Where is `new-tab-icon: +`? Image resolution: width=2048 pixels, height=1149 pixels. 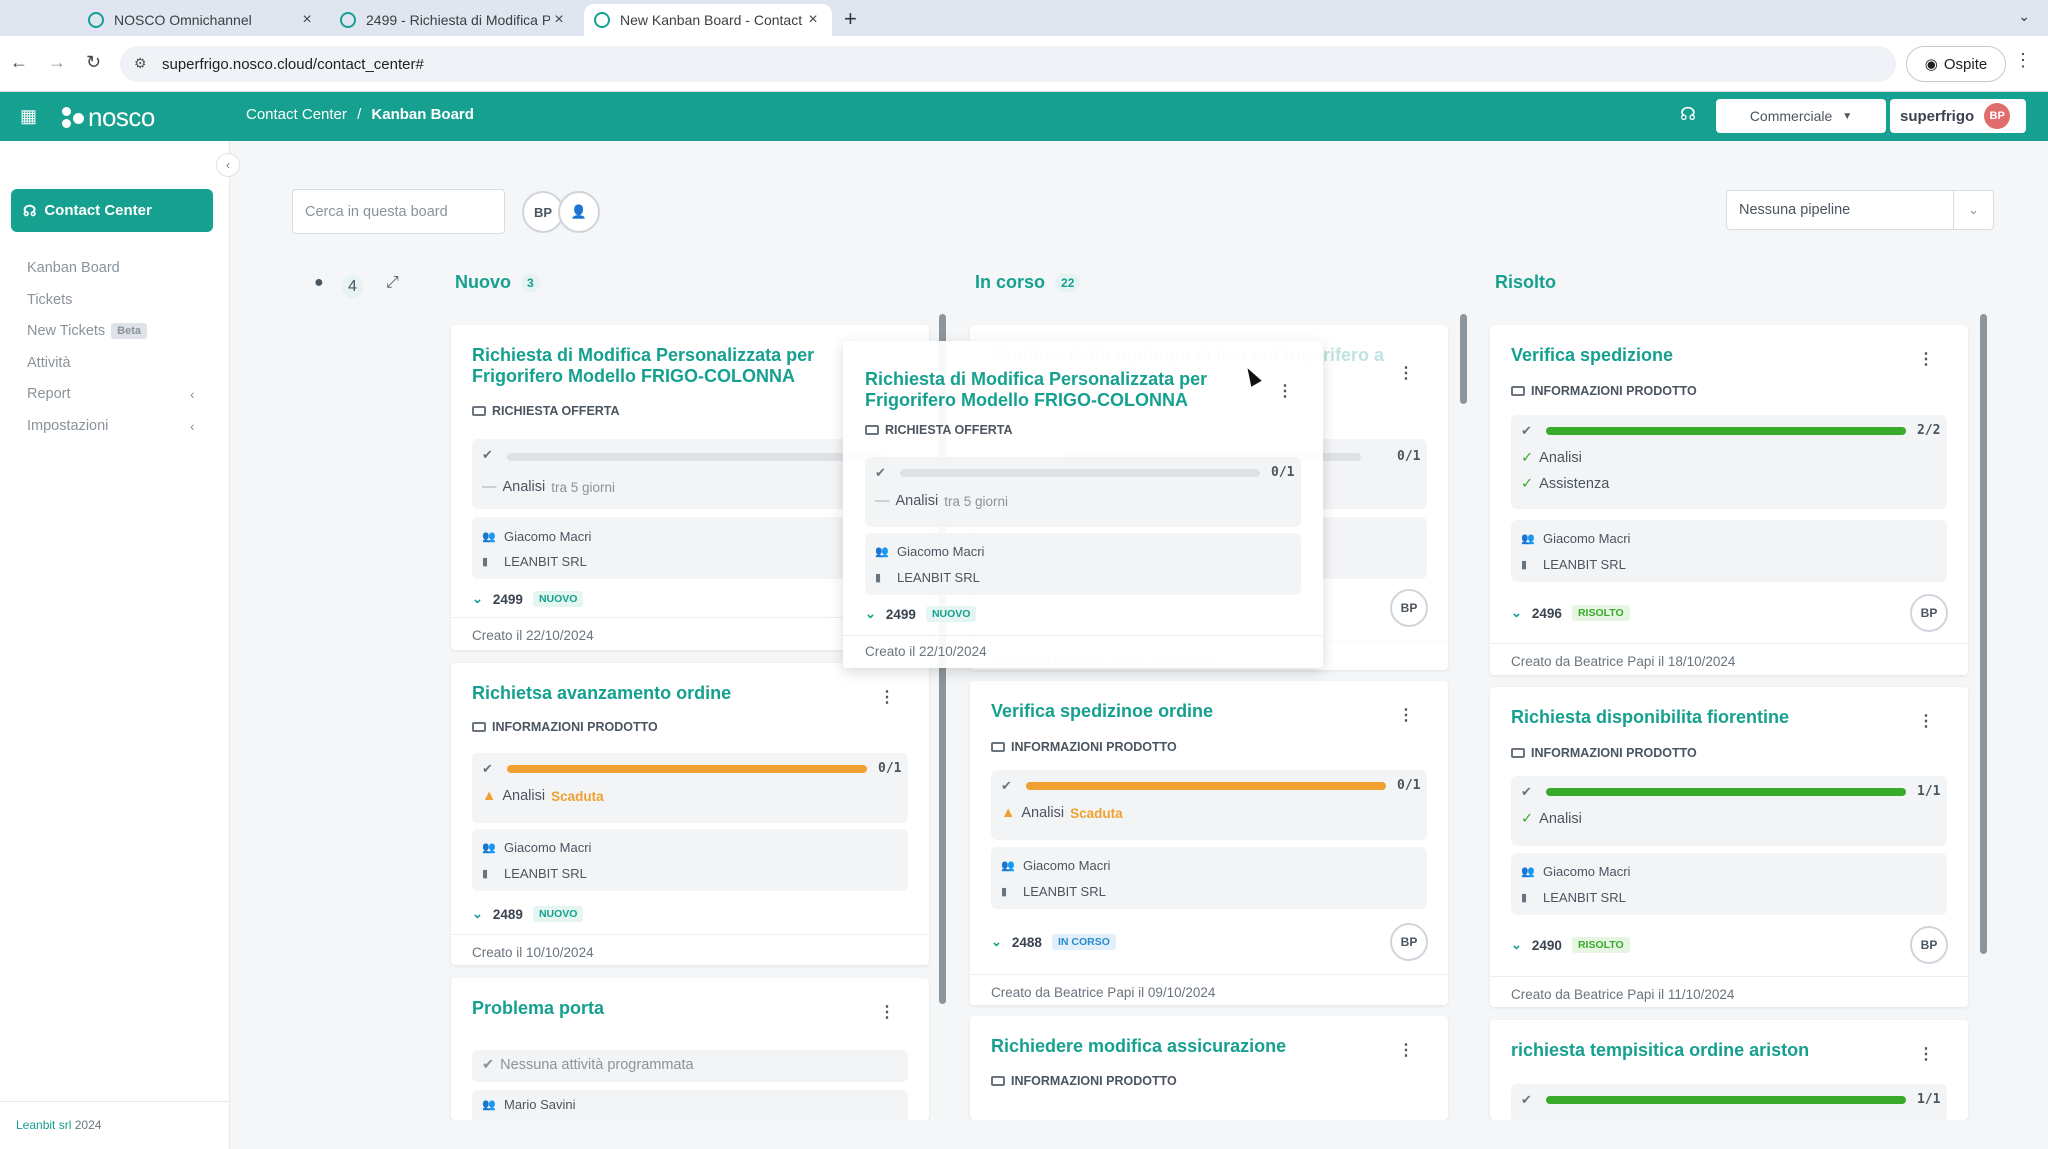
new-tab-icon: + is located at coordinates (850, 19).